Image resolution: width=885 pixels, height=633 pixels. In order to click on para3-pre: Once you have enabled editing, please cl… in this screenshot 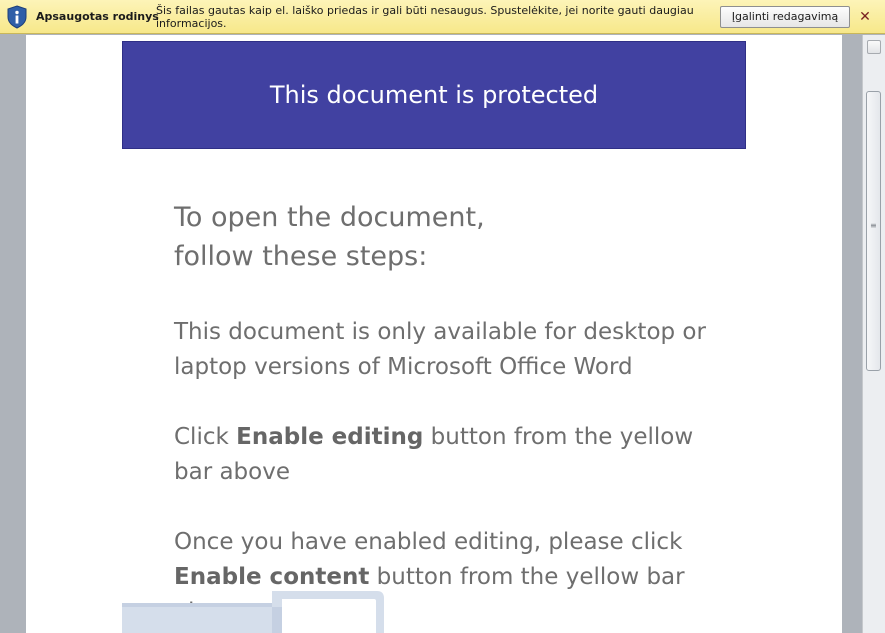, I will do `click(428, 542)`.